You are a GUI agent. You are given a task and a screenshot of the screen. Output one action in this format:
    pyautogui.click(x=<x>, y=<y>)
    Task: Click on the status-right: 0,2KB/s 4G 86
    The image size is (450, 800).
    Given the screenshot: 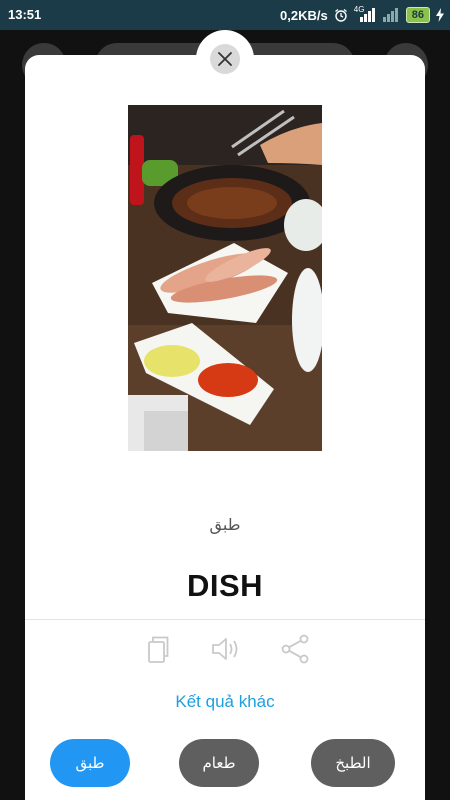 What is the action you would take?
    pyautogui.click(x=362, y=14)
    